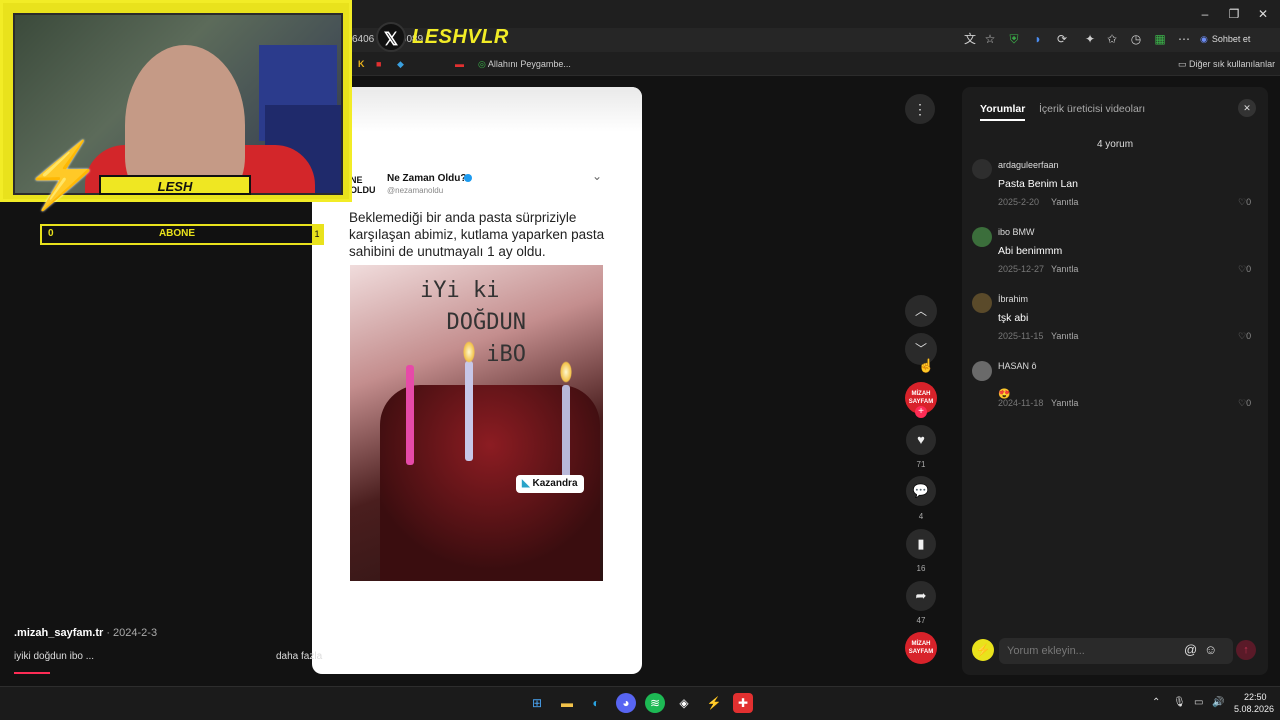 The width and height of the screenshot is (1280, 720). I want to click on bookmark-icon-youtube: ▬, so click(459, 64).